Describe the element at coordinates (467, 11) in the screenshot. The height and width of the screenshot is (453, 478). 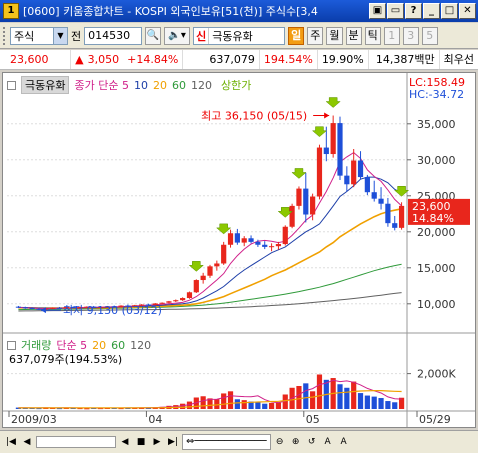
I see `close-button: ✕` at that location.